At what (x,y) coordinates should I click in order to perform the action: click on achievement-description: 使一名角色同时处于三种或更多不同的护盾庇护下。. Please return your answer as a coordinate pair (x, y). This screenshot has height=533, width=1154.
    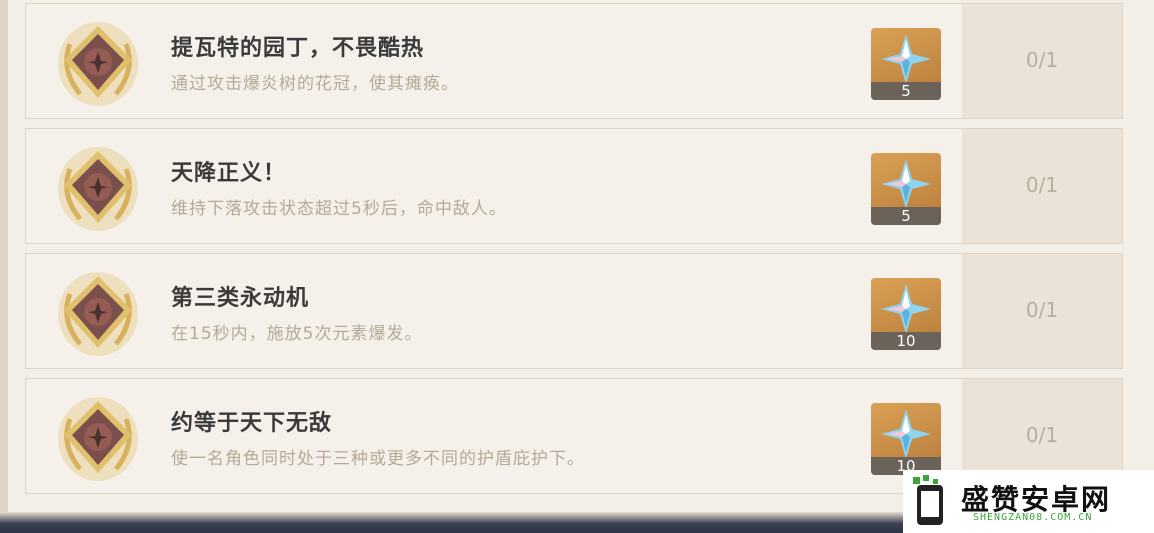
    Looking at the image, I should click on (378, 459).